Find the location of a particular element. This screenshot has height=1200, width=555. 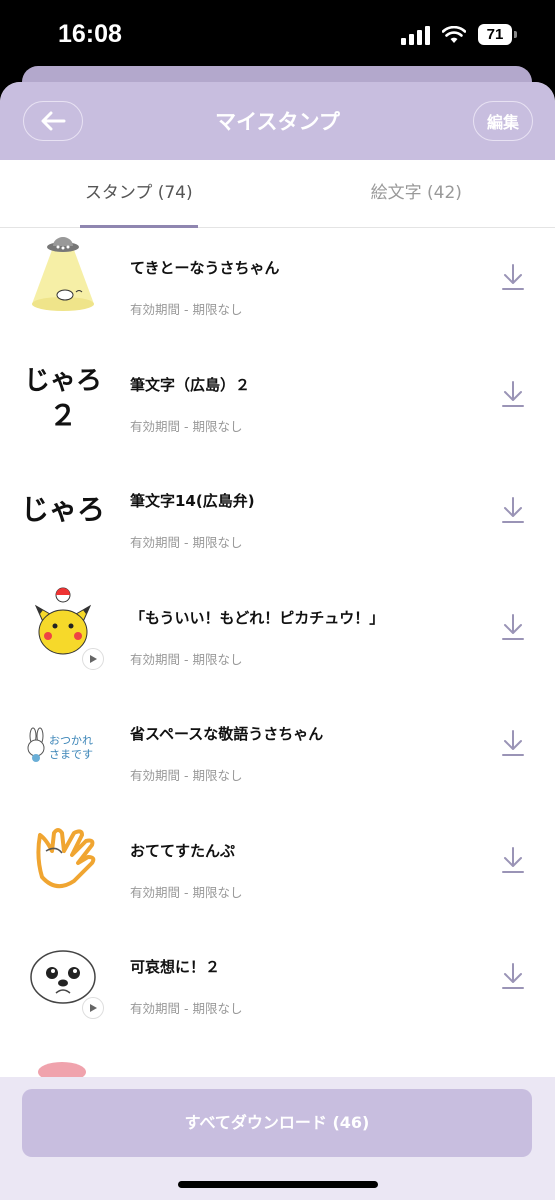

sticker-name: 筆文字（広島）２ is located at coordinates (190, 384).